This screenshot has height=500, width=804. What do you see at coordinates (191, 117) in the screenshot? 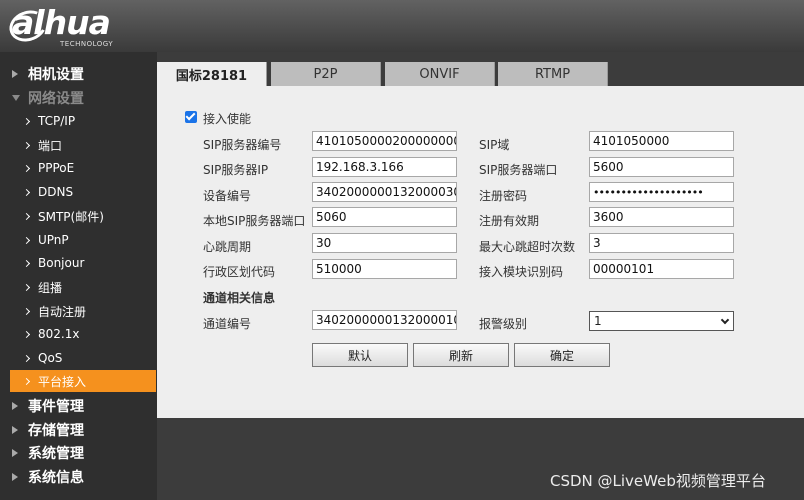
I see `enable-checkbox` at bounding box center [191, 117].